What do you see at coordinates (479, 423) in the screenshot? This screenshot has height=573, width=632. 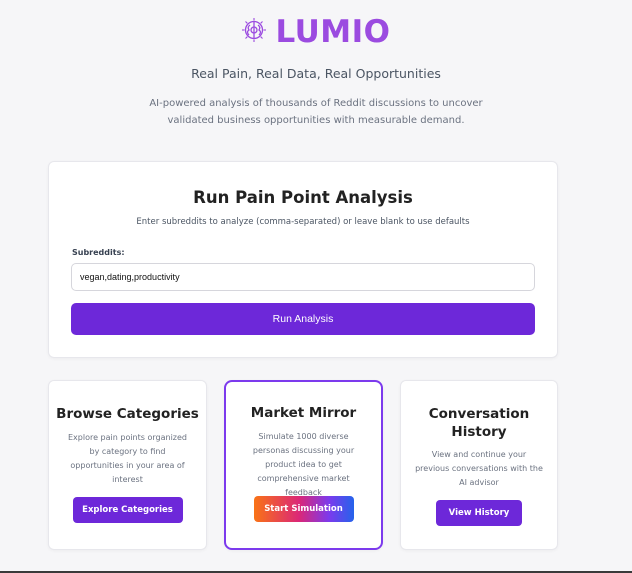 I see `card-title: Conversation History` at bounding box center [479, 423].